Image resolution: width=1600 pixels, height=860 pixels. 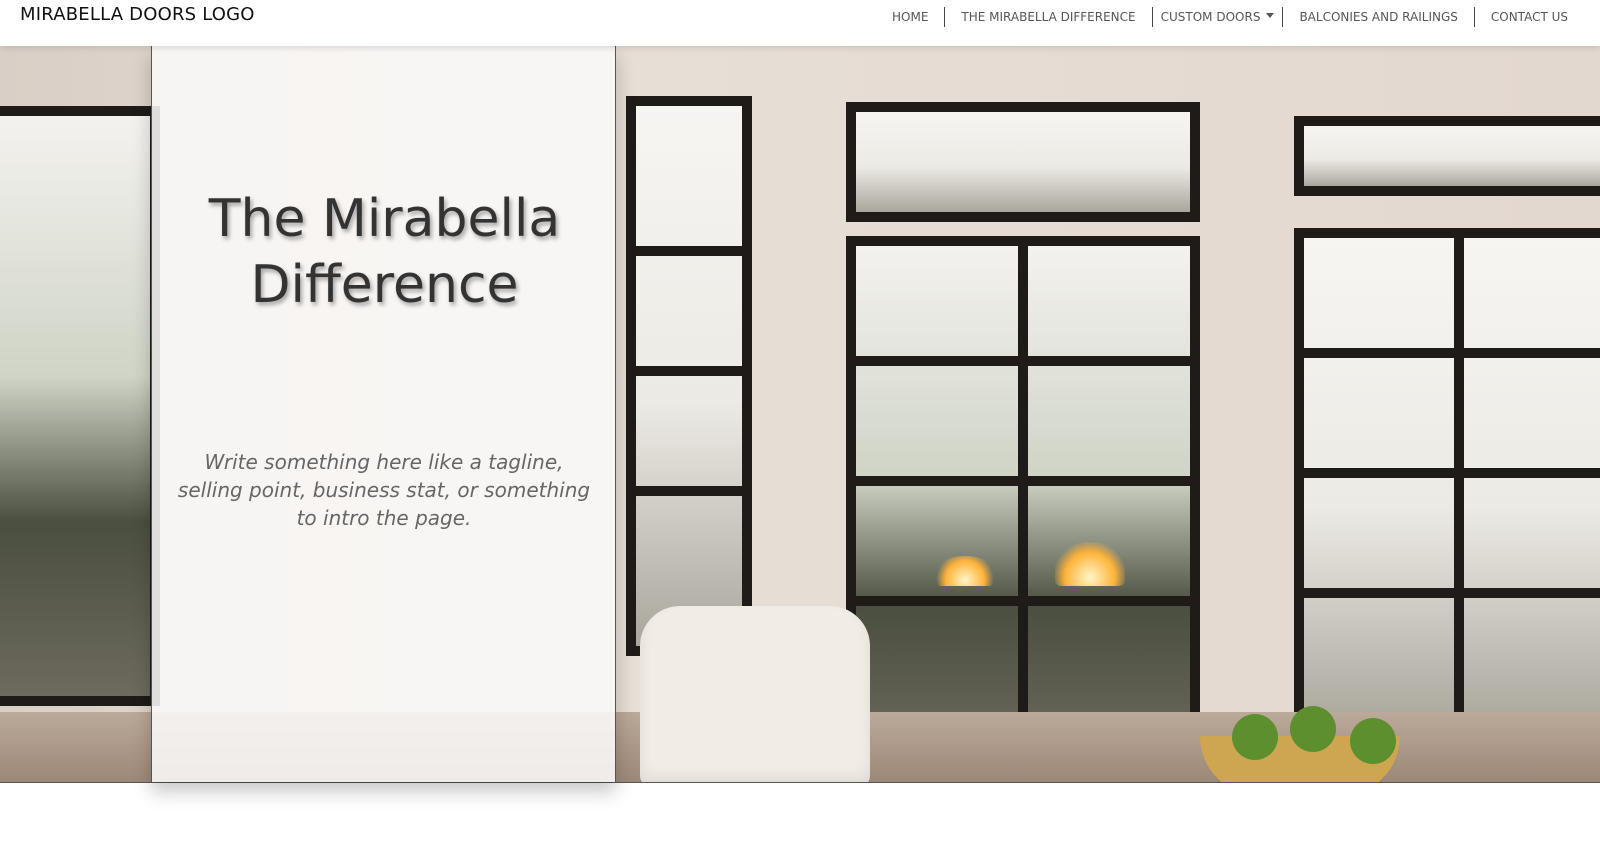 What do you see at coordinates (1447, 156) in the screenshot?
I see `transom-window-right` at bounding box center [1447, 156].